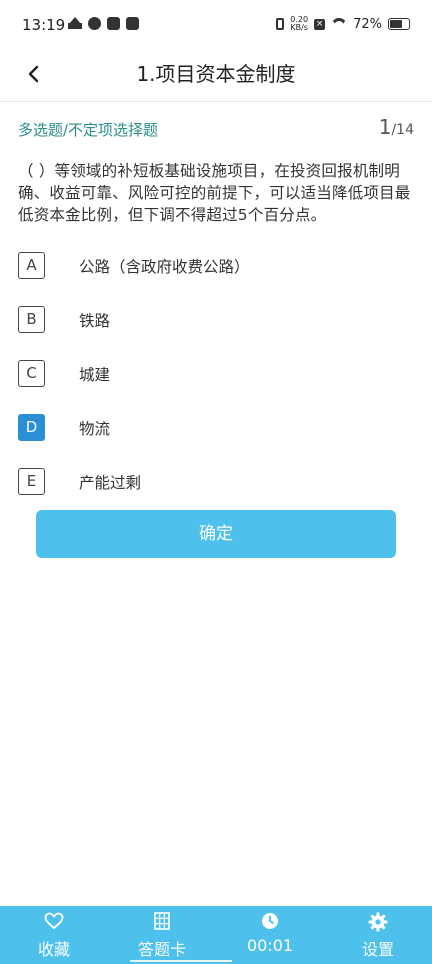 The height and width of the screenshot is (964, 432). Describe the element at coordinates (31, 265) in the screenshot. I see `option-letter: A` at that location.